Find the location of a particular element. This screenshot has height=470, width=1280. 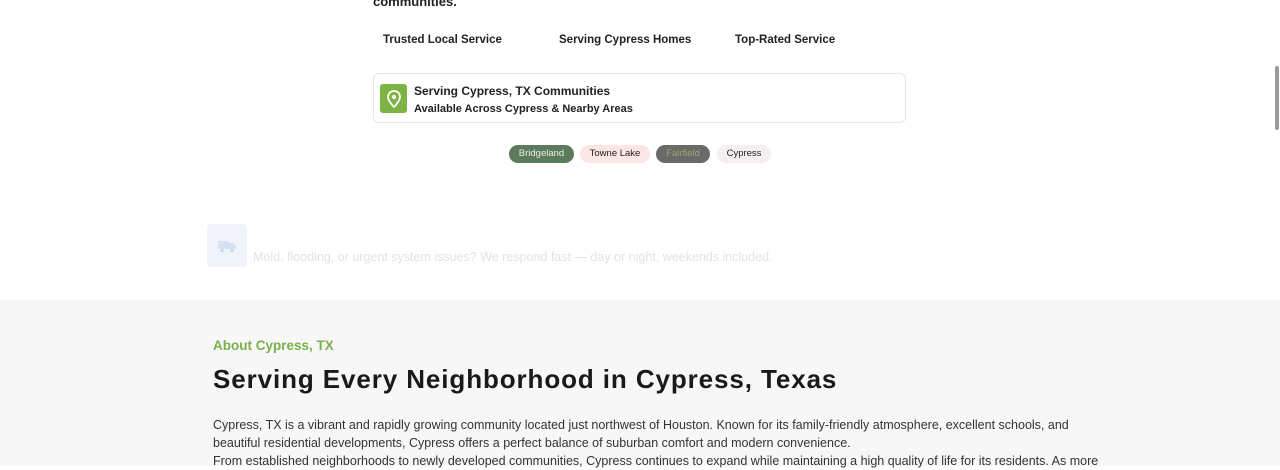

about-section-label: About Cypress, TX is located at coordinates (273, 345).